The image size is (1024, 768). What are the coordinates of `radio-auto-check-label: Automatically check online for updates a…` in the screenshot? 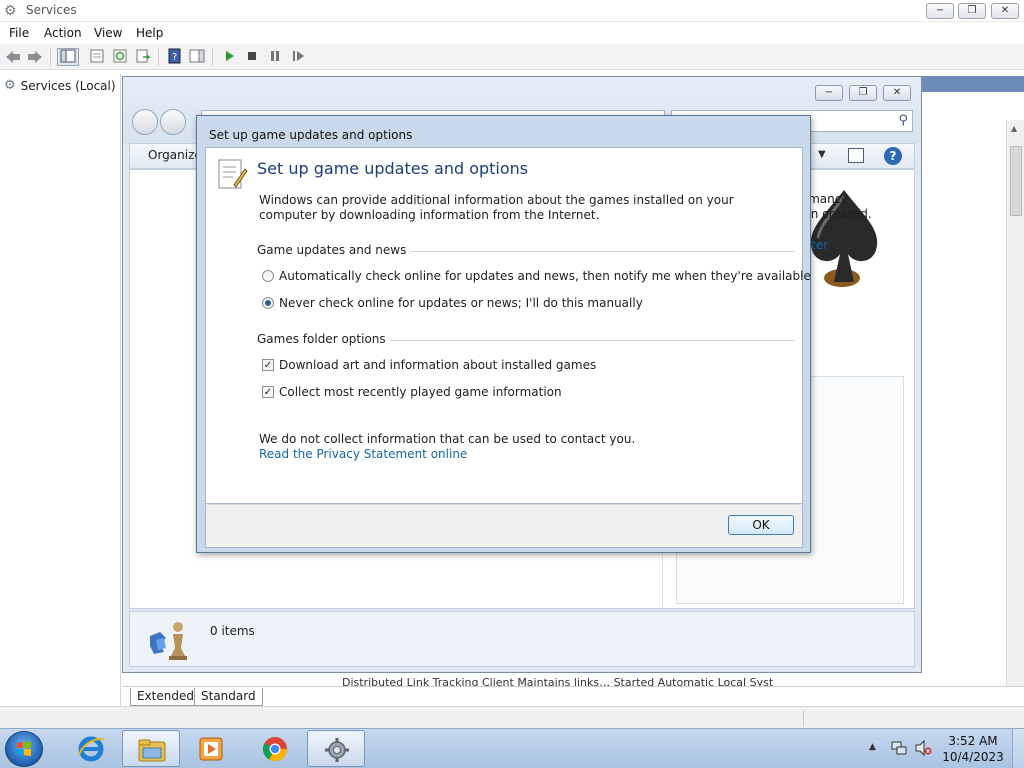 It's located at (545, 276).